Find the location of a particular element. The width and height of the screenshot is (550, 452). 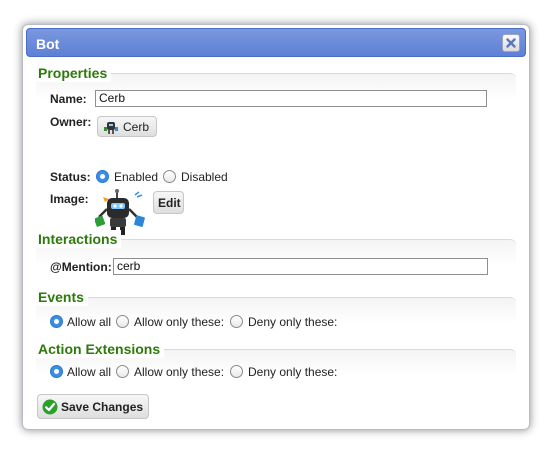

dialog-title: Bot is located at coordinates (48, 44).